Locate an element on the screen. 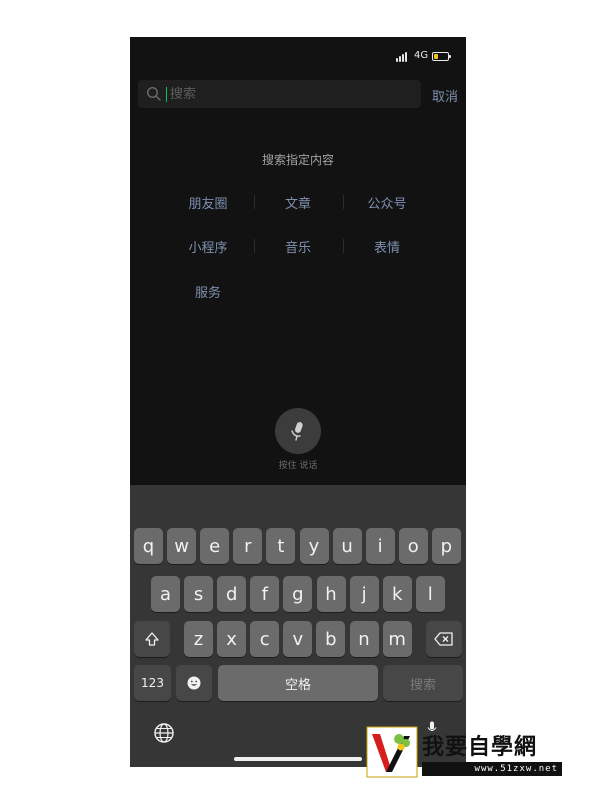  backspace-icon is located at coordinates (443, 639).